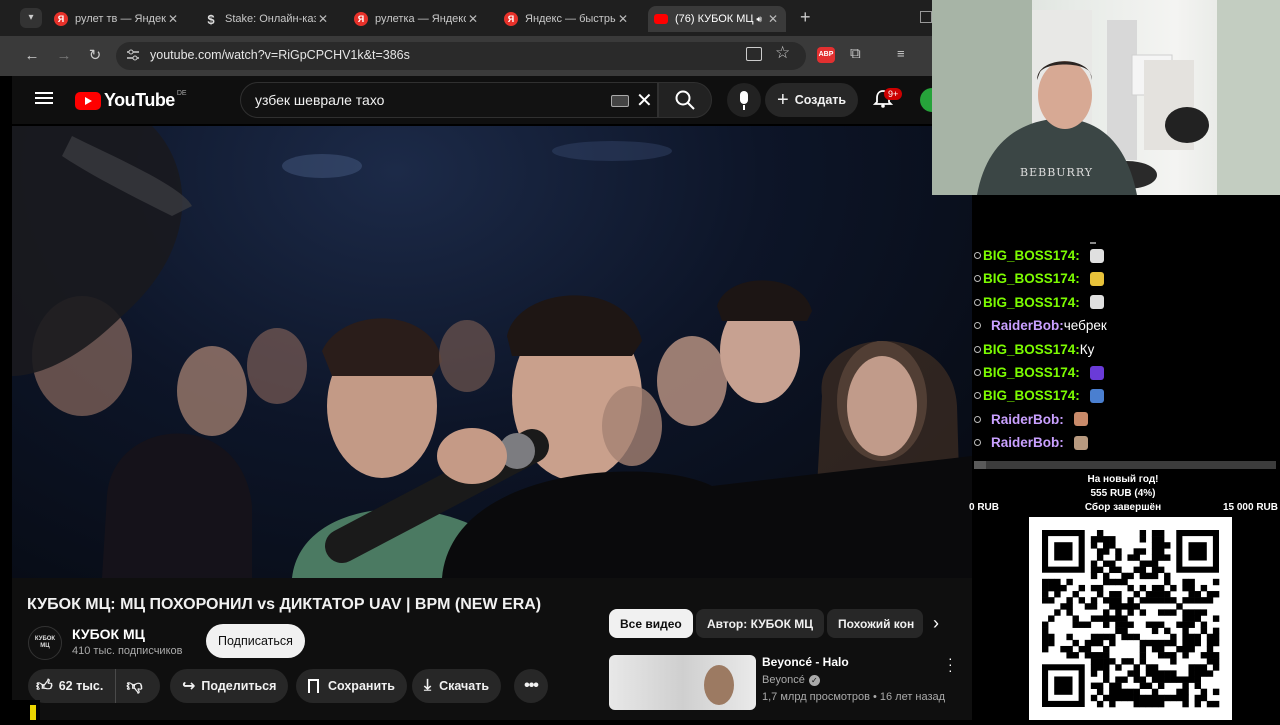 This screenshot has height=725, width=1280. What do you see at coordinates (809, 17) in the screenshot?
I see `new-tab-button: +` at bounding box center [809, 17].